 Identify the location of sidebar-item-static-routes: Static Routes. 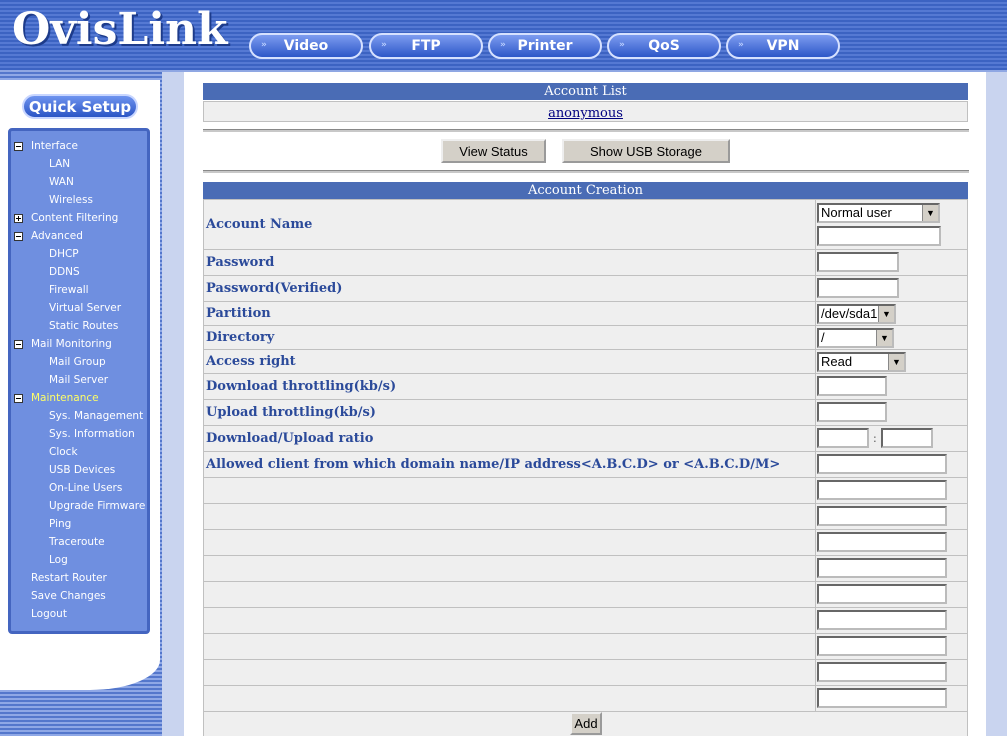
(83, 326).